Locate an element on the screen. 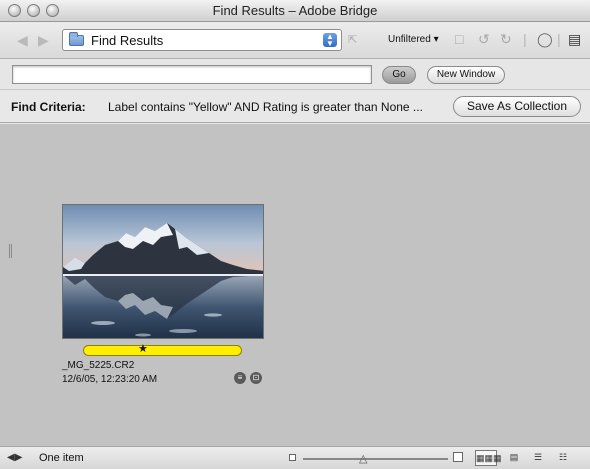 The width and height of the screenshot is (590, 469). new-window-button: New Window is located at coordinates (466, 75).